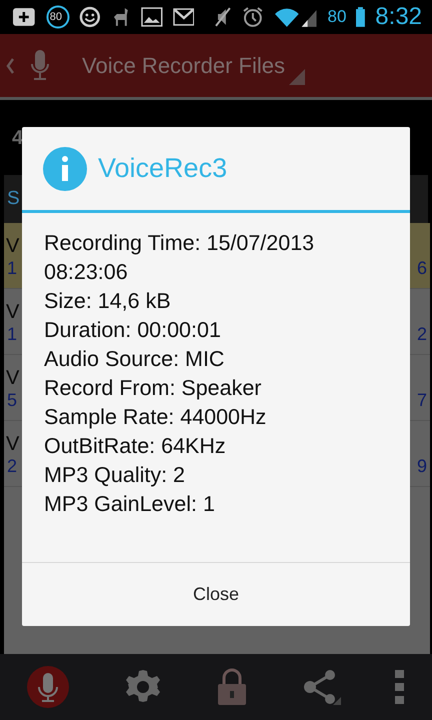 The width and height of the screenshot is (432, 720). What do you see at coordinates (421, 400) in the screenshot?
I see `file-size: 7` at bounding box center [421, 400].